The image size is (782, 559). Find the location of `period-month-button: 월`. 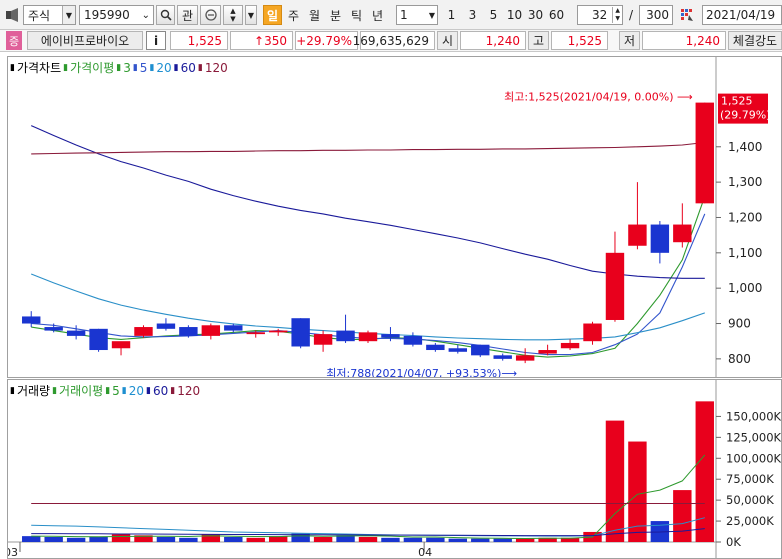

period-month-button: 월 is located at coordinates (314, 15).